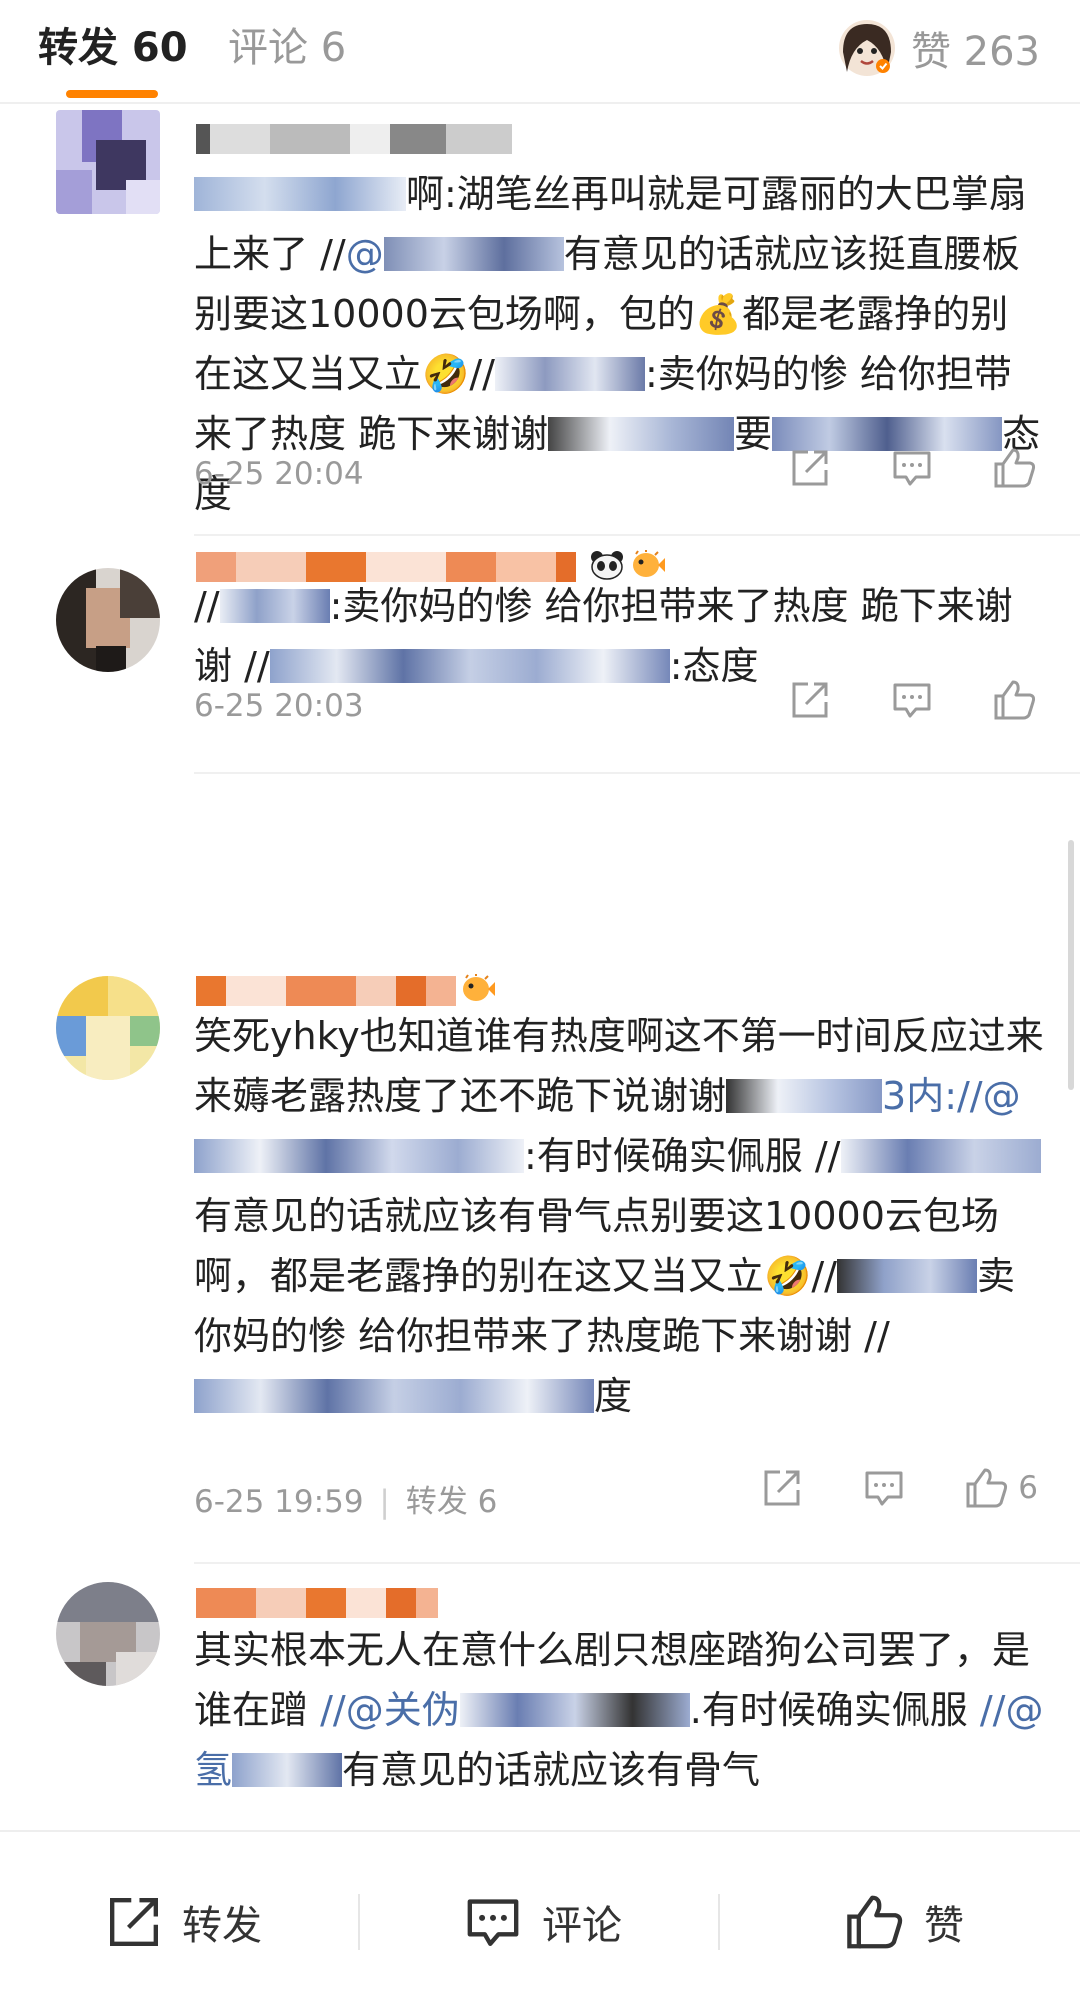 This screenshot has width=1080, height=2010. I want to click on like-count: 6, so click(1028, 1488).